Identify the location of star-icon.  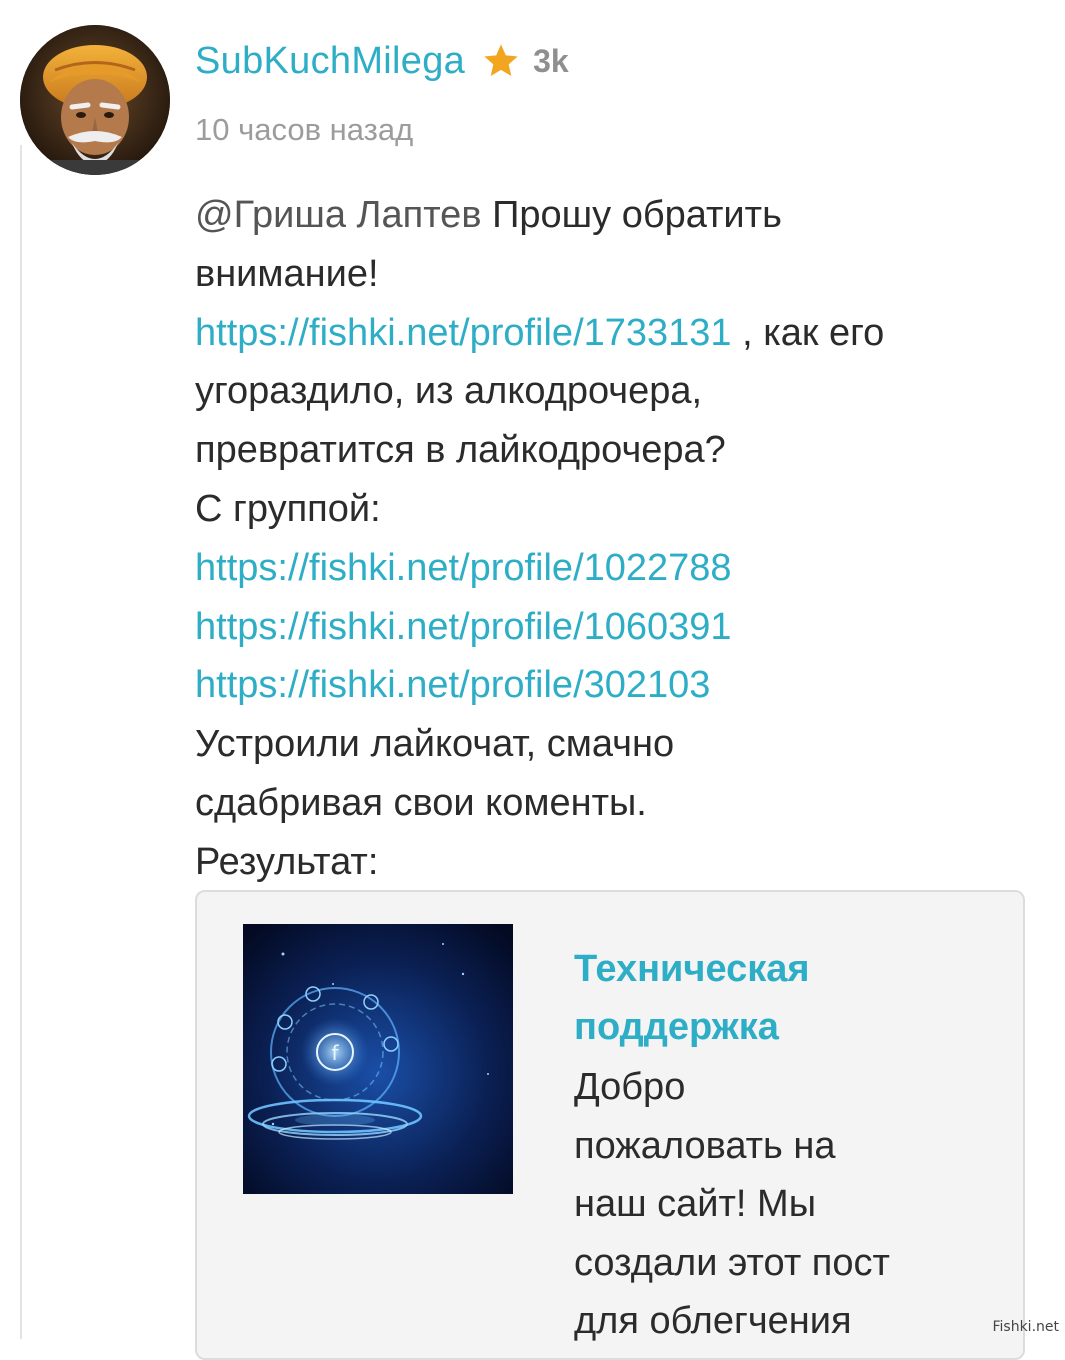
(501, 60).